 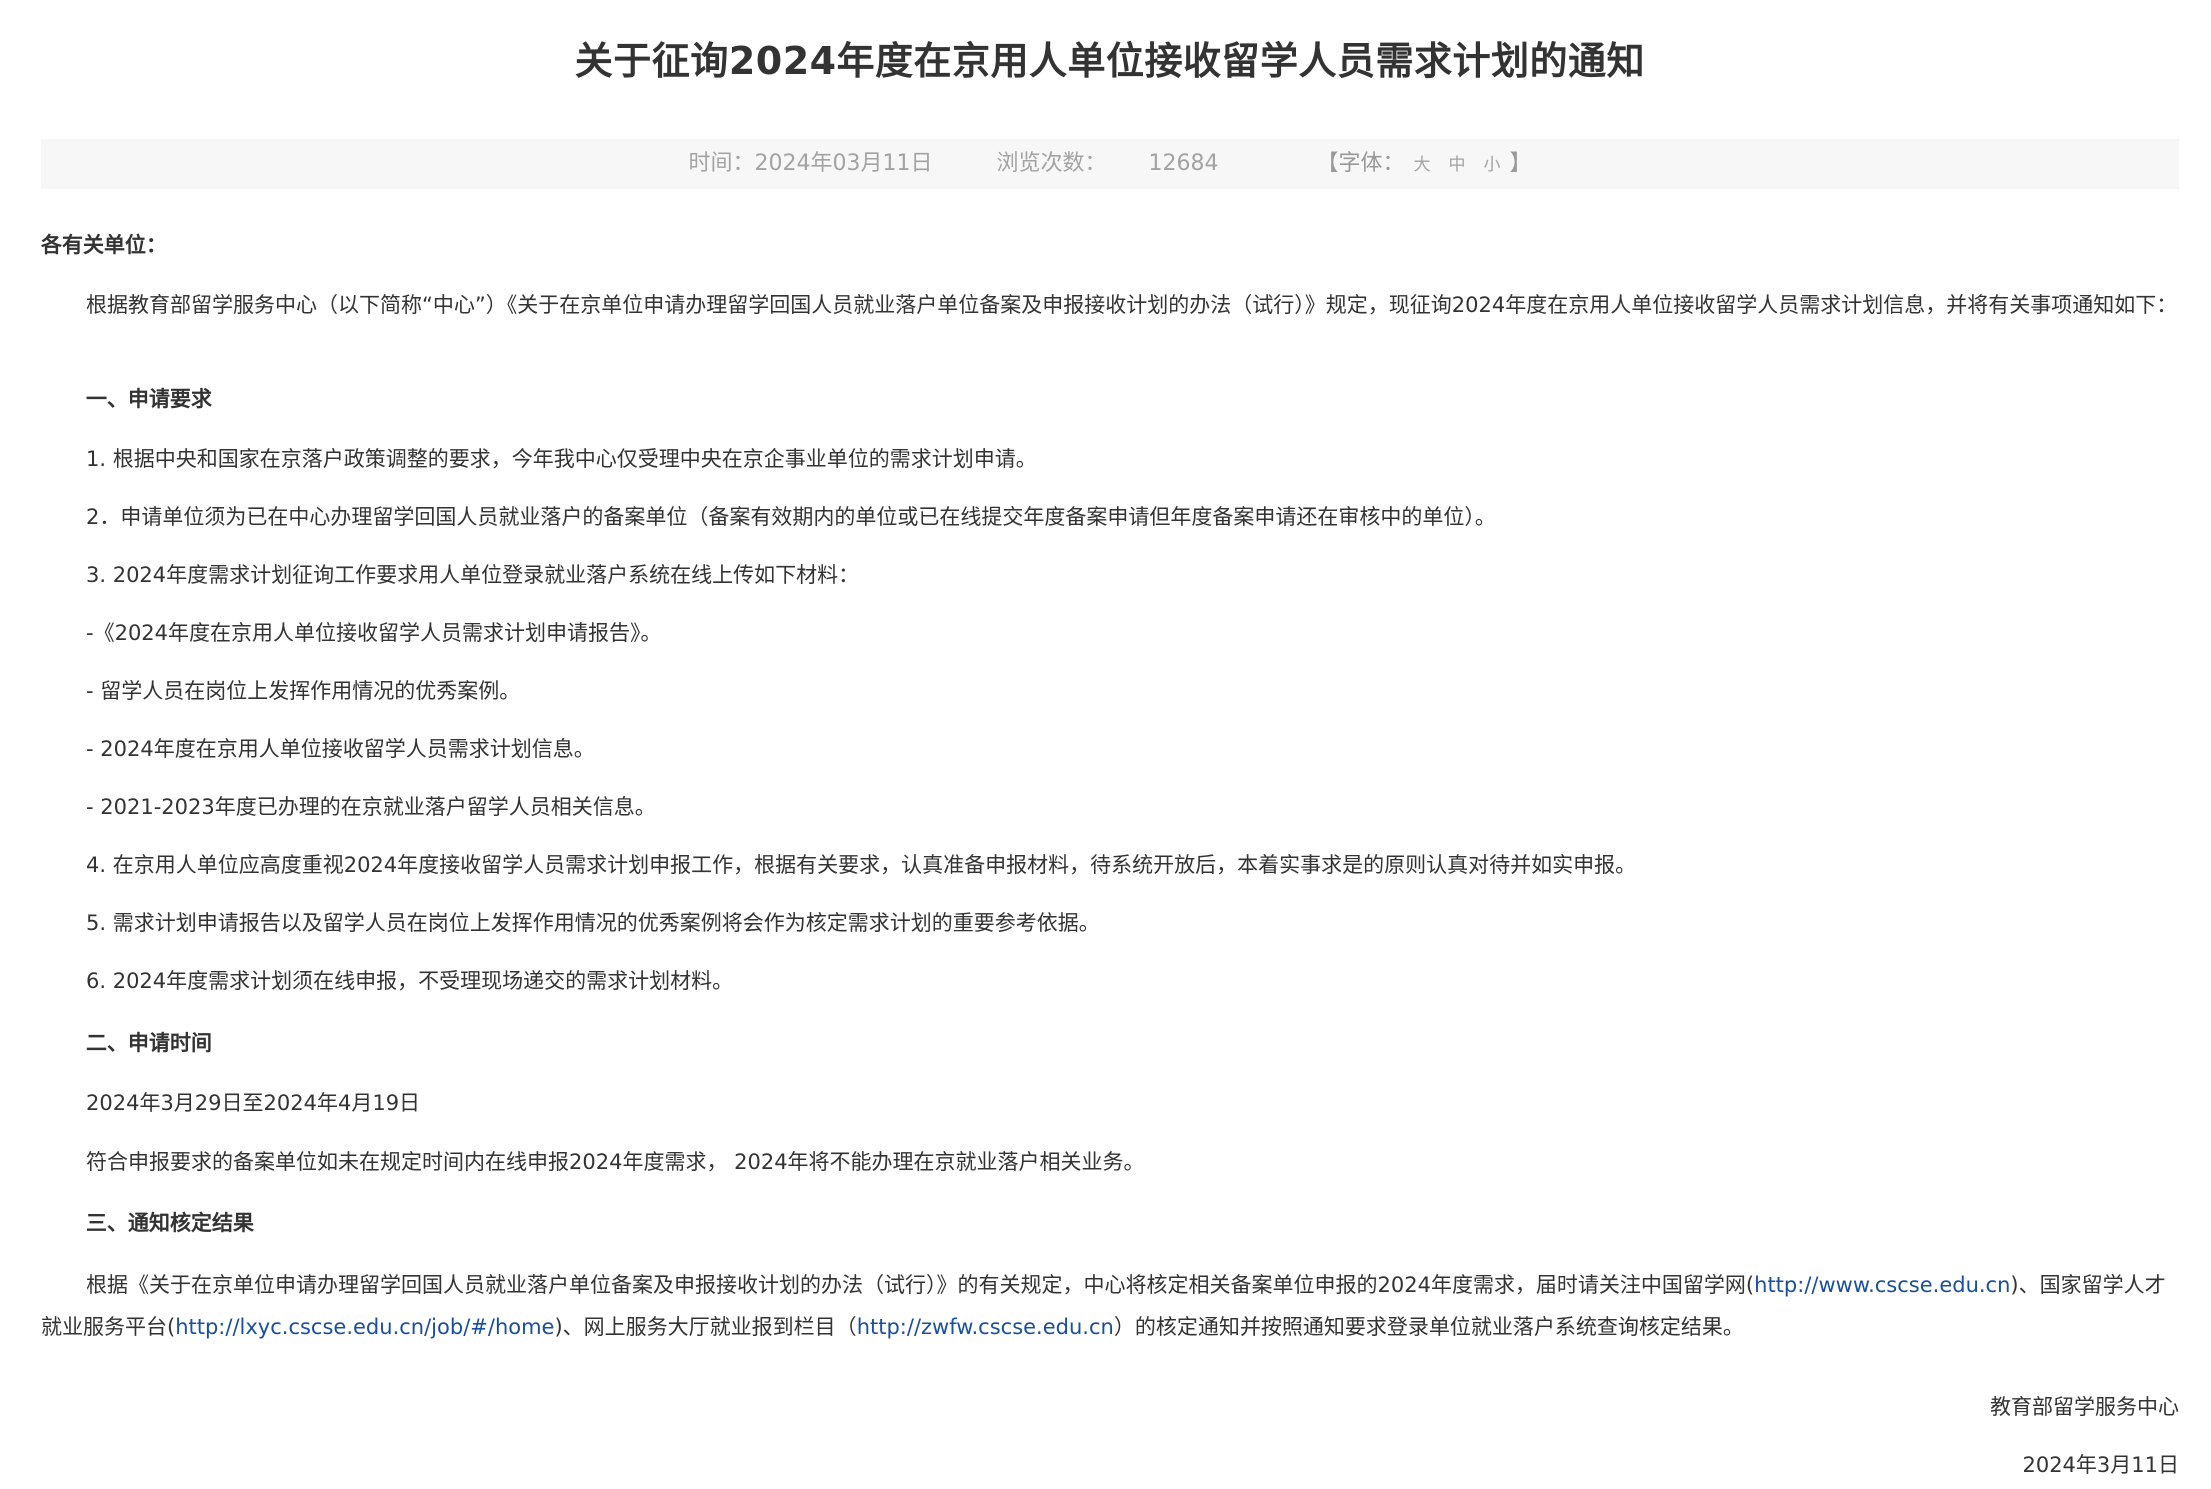 What do you see at coordinates (1360, 163) in the screenshot?
I see `font-size-label: 【字体：` at bounding box center [1360, 163].